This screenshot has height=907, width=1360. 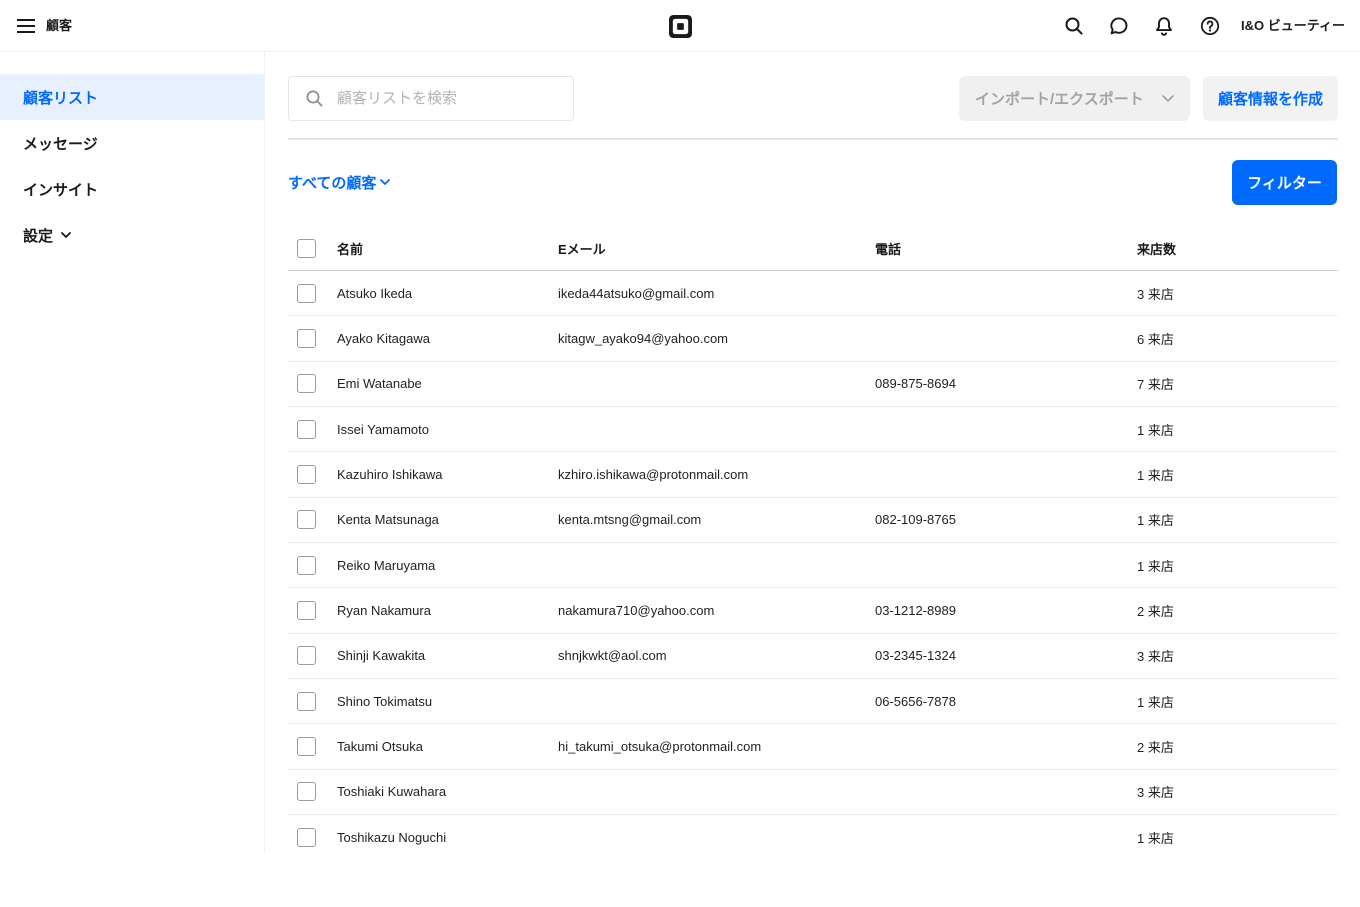 What do you see at coordinates (381, 656) in the screenshot?
I see `customer-name: Shinji Kawakita` at bounding box center [381, 656].